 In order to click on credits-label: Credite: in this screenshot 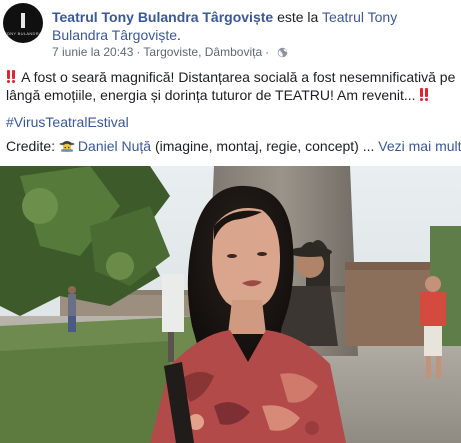, I will do `click(32, 146)`.